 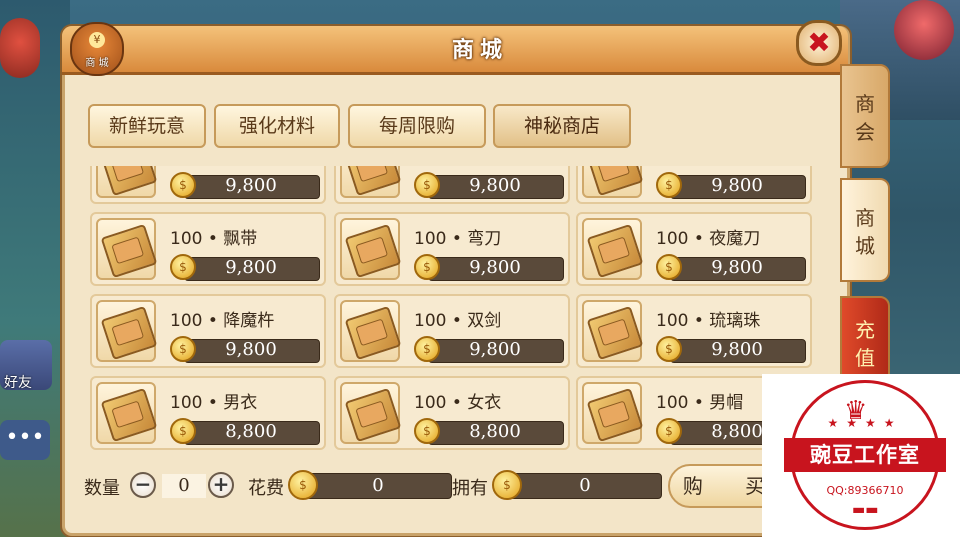 What do you see at coordinates (417, 126) in the screenshot?
I see `tab-weekly: 每周限购` at bounding box center [417, 126].